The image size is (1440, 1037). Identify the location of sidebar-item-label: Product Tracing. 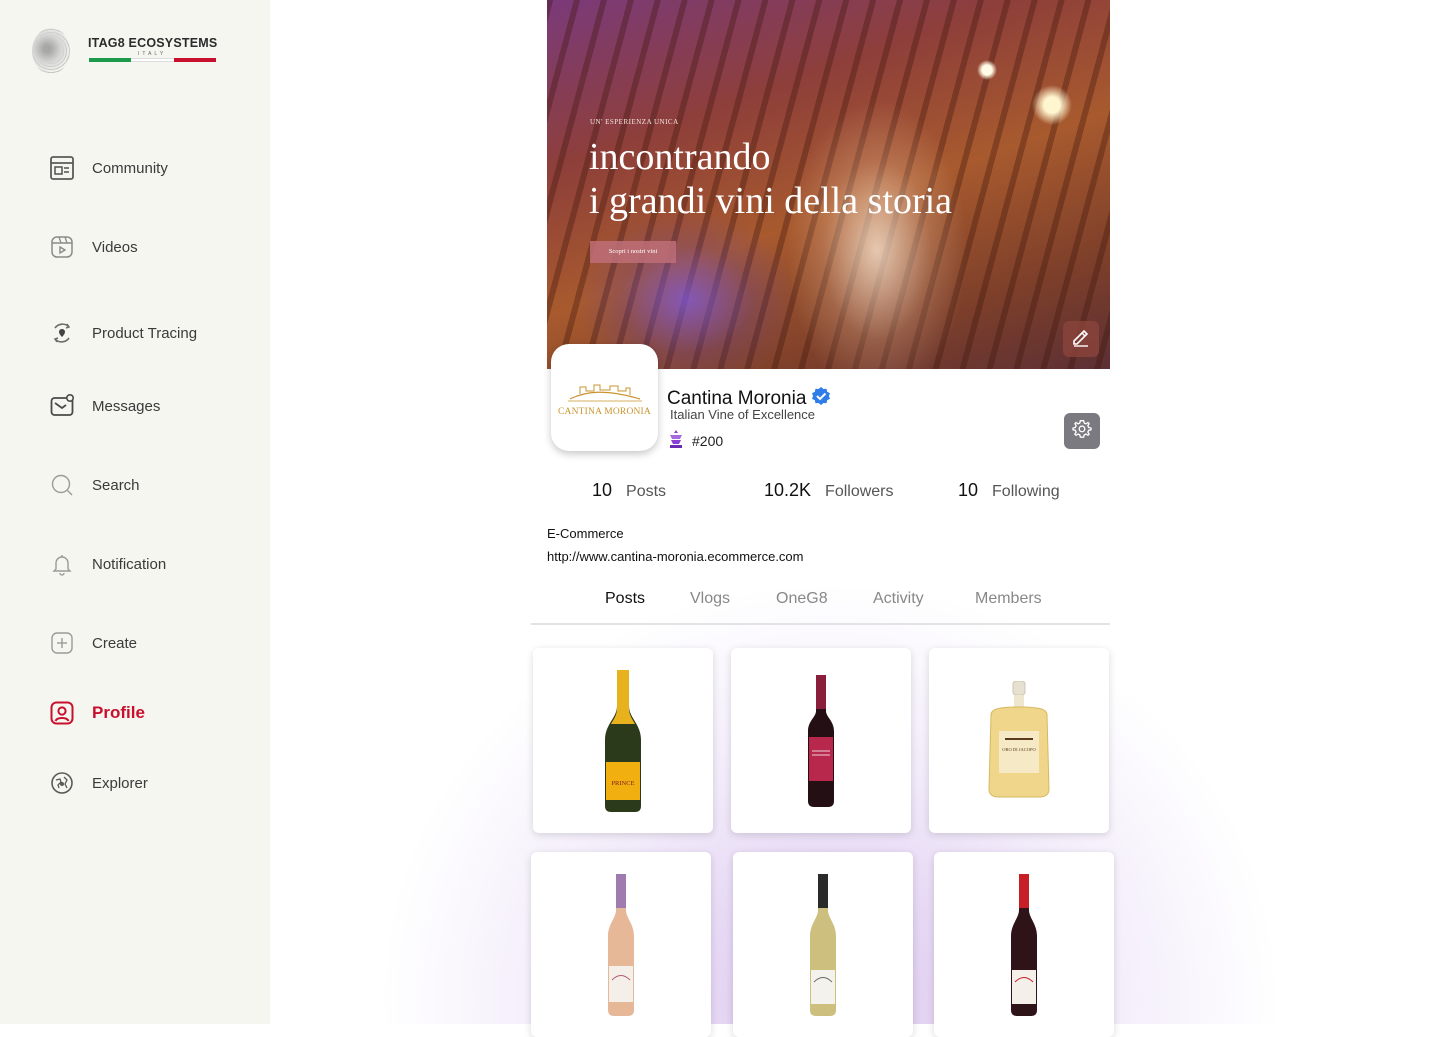
(145, 333).